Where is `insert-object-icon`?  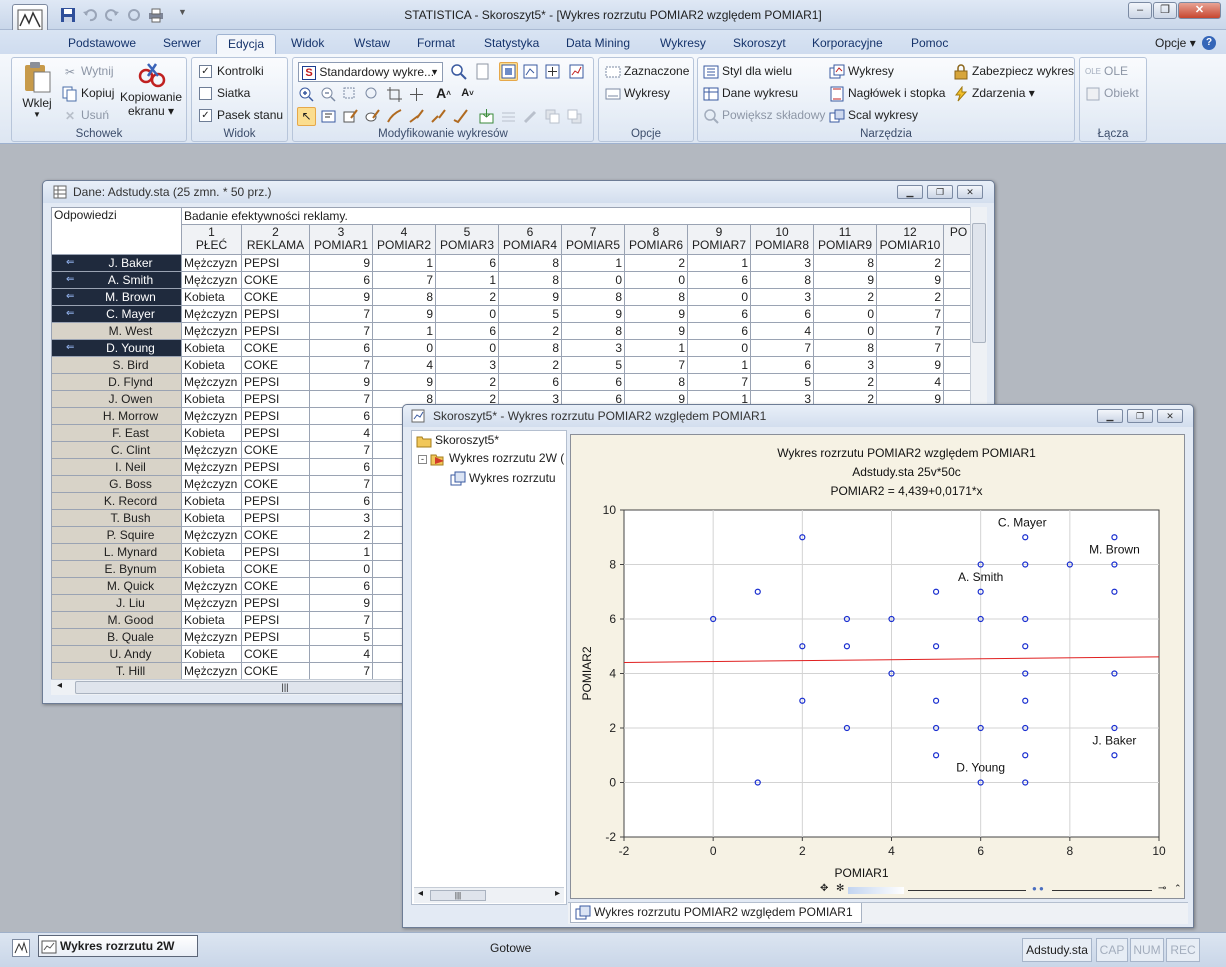
insert-object-icon is located at coordinates (486, 116).